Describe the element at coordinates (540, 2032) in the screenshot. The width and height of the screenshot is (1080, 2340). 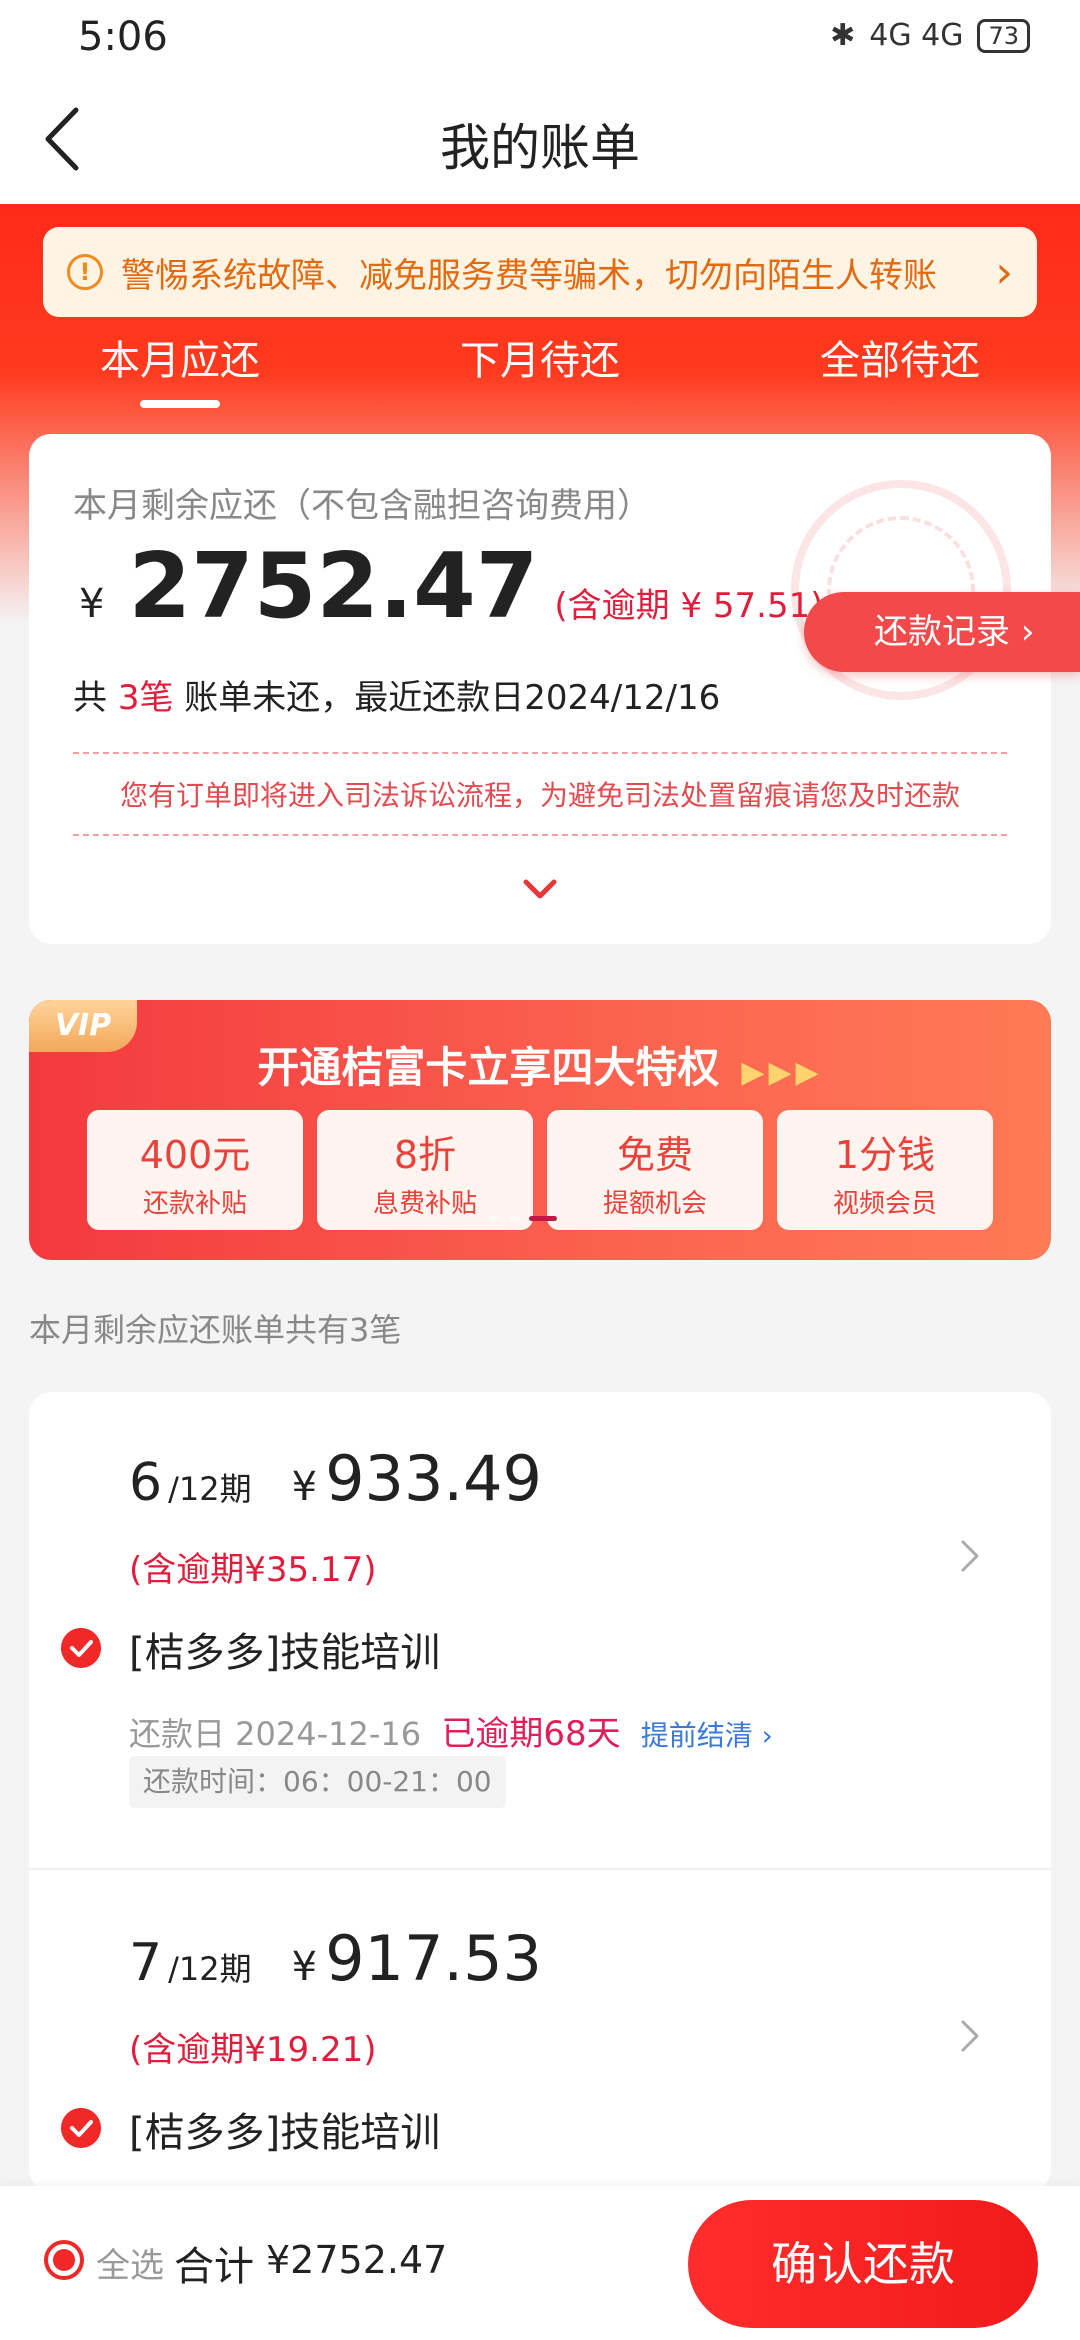
I see `bill-item: 7 /12期 ¥ 917.53 (含逾期¥19.21) [桔多多]技能培训` at that location.